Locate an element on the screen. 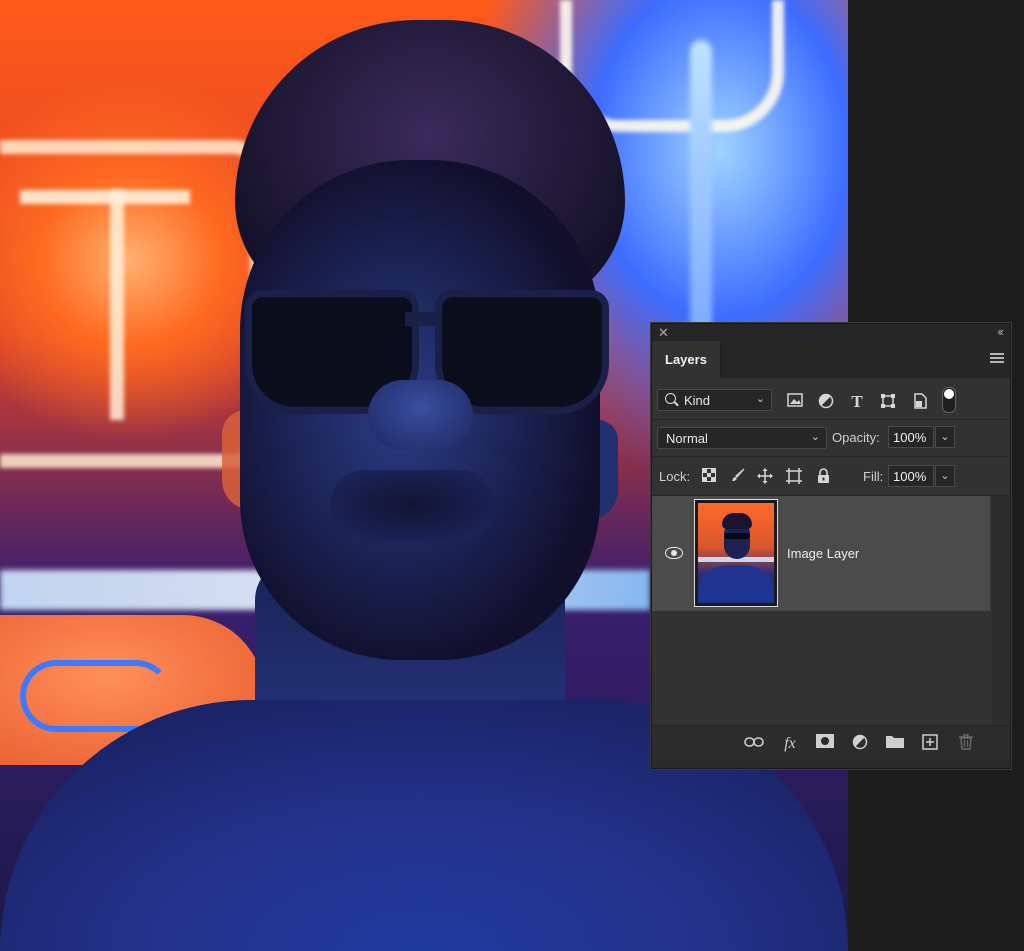 The image size is (1024, 951). mask-icon is located at coordinates (825, 744).